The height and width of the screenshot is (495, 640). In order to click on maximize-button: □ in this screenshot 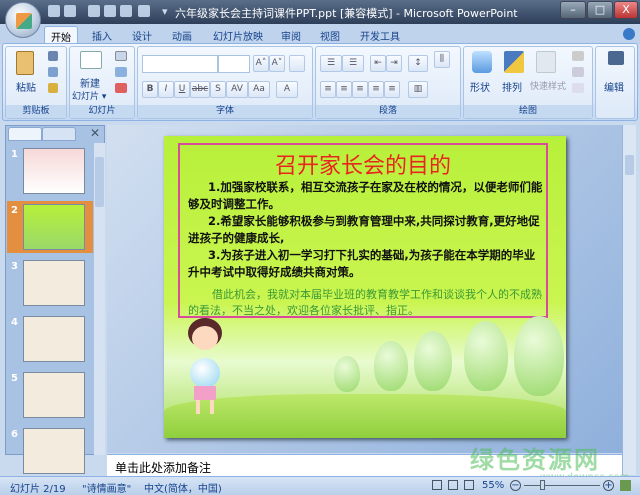, I will do `click(600, 10)`.